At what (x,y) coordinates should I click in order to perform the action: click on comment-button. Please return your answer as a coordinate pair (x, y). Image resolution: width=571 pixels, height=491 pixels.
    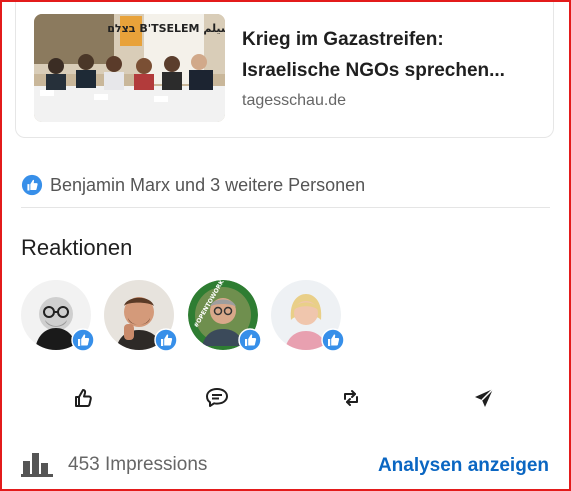
    Looking at the image, I should click on (217, 400).